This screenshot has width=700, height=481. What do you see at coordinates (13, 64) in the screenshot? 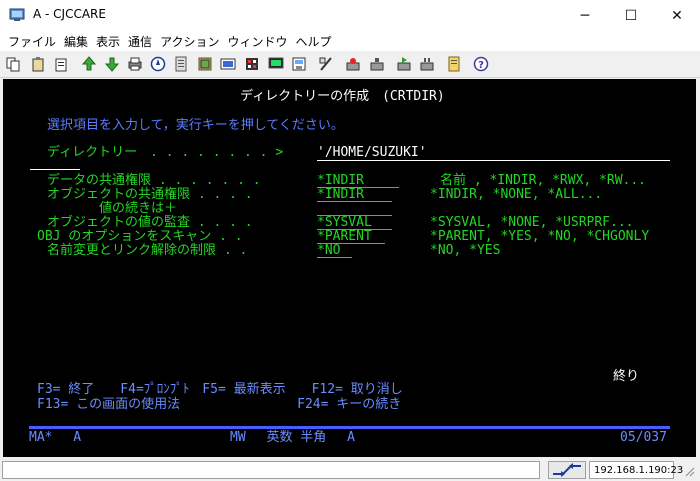
I see `copy-icon` at bounding box center [13, 64].